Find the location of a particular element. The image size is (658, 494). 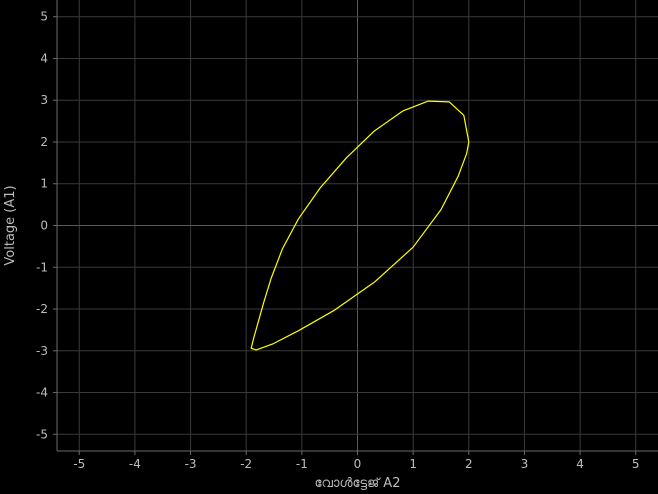

y-tick-label: 0 is located at coordinates (44, 226).